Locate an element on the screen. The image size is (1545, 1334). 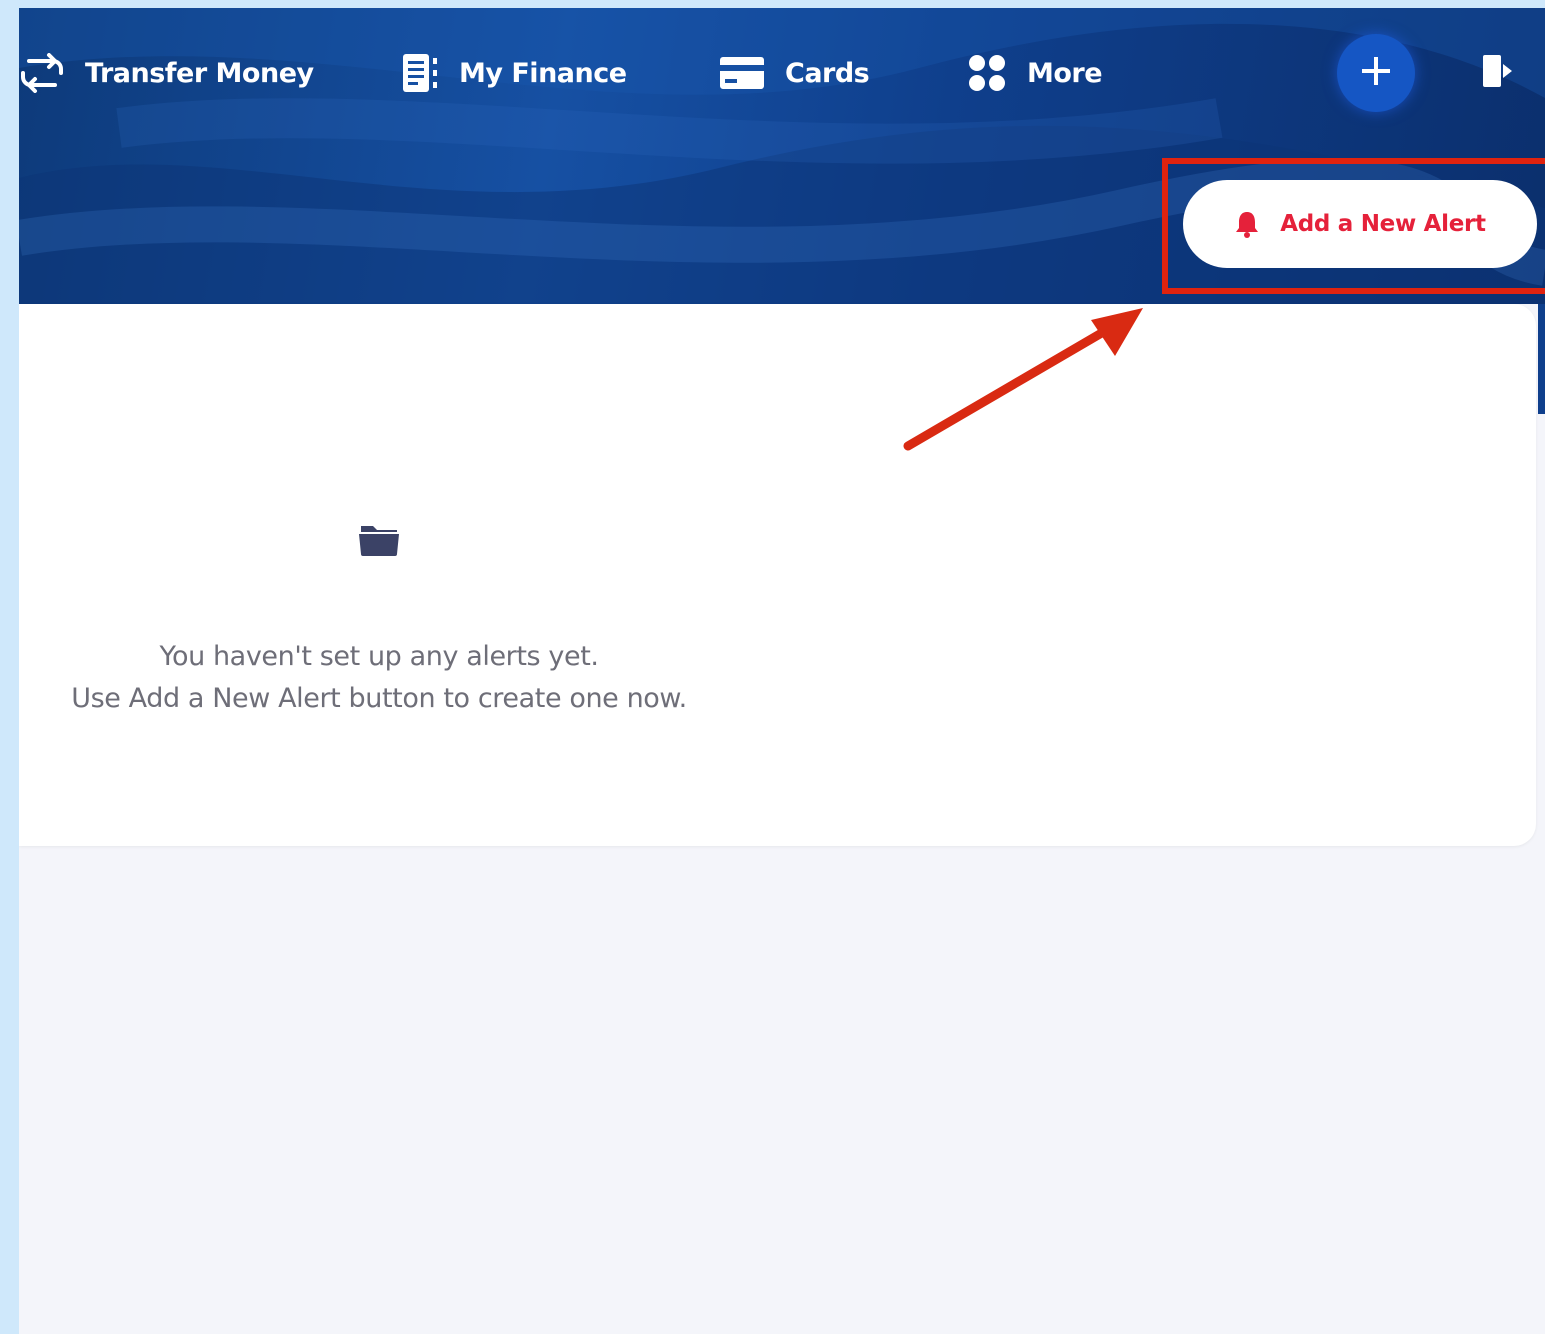
header-edge is located at coordinates (1541, 359).